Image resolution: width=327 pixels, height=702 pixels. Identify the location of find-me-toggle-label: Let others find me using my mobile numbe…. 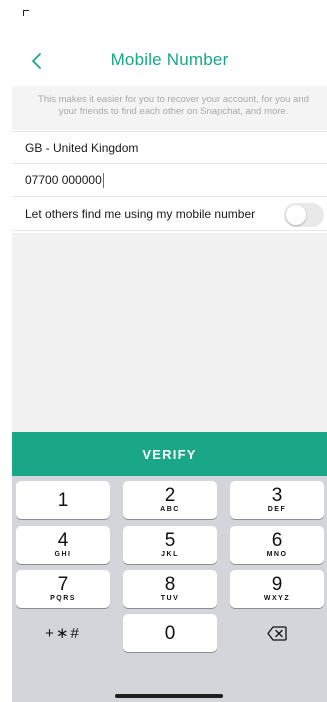
(140, 214).